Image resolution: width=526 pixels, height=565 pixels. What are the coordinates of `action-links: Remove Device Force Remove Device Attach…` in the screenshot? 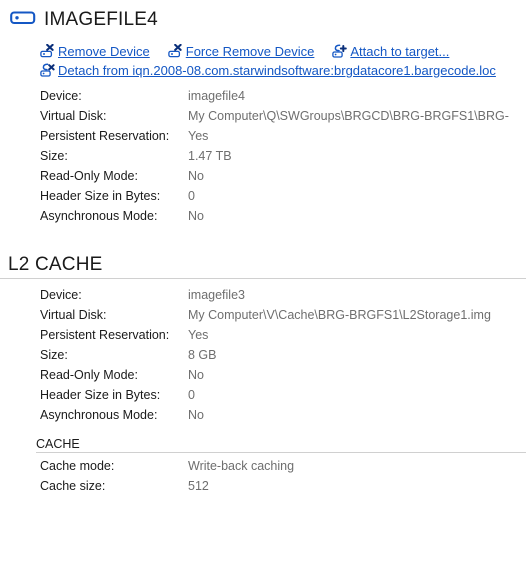 It's located at (263, 57).